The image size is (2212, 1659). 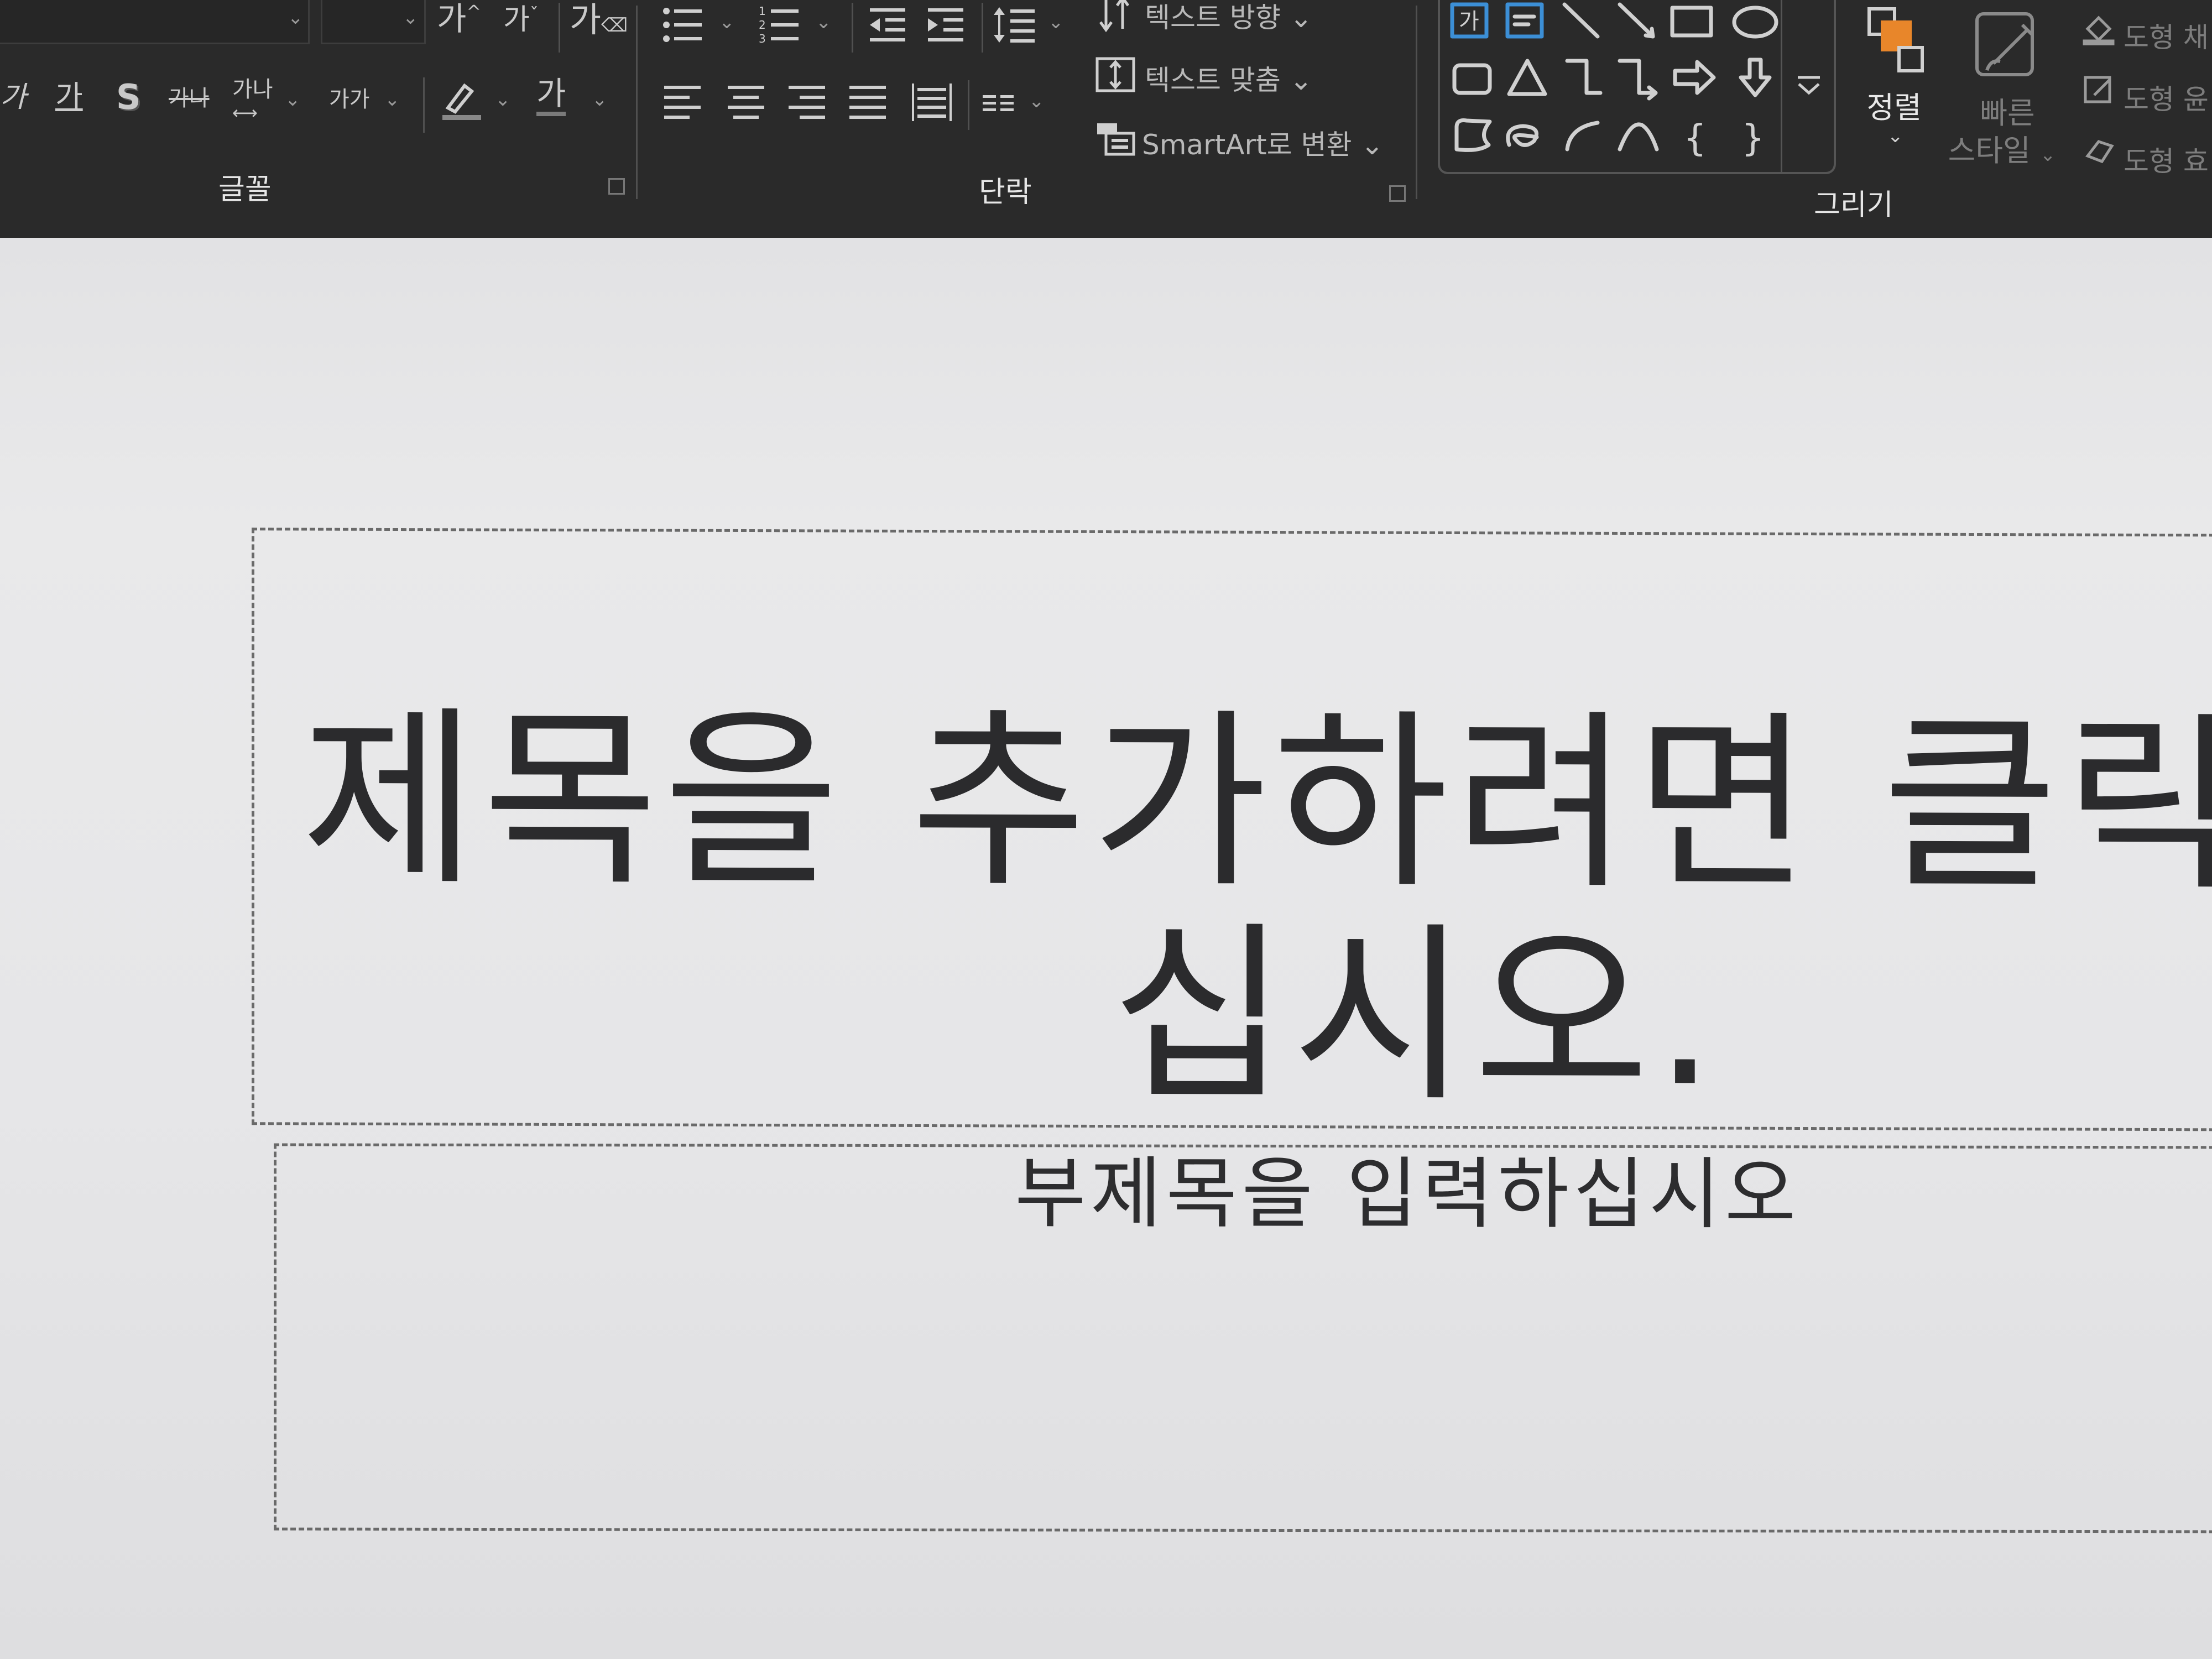 What do you see at coordinates (1854, 206) in the screenshot?
I see `drawing-group-label: 그리기` at bounding box center [1854, 206].